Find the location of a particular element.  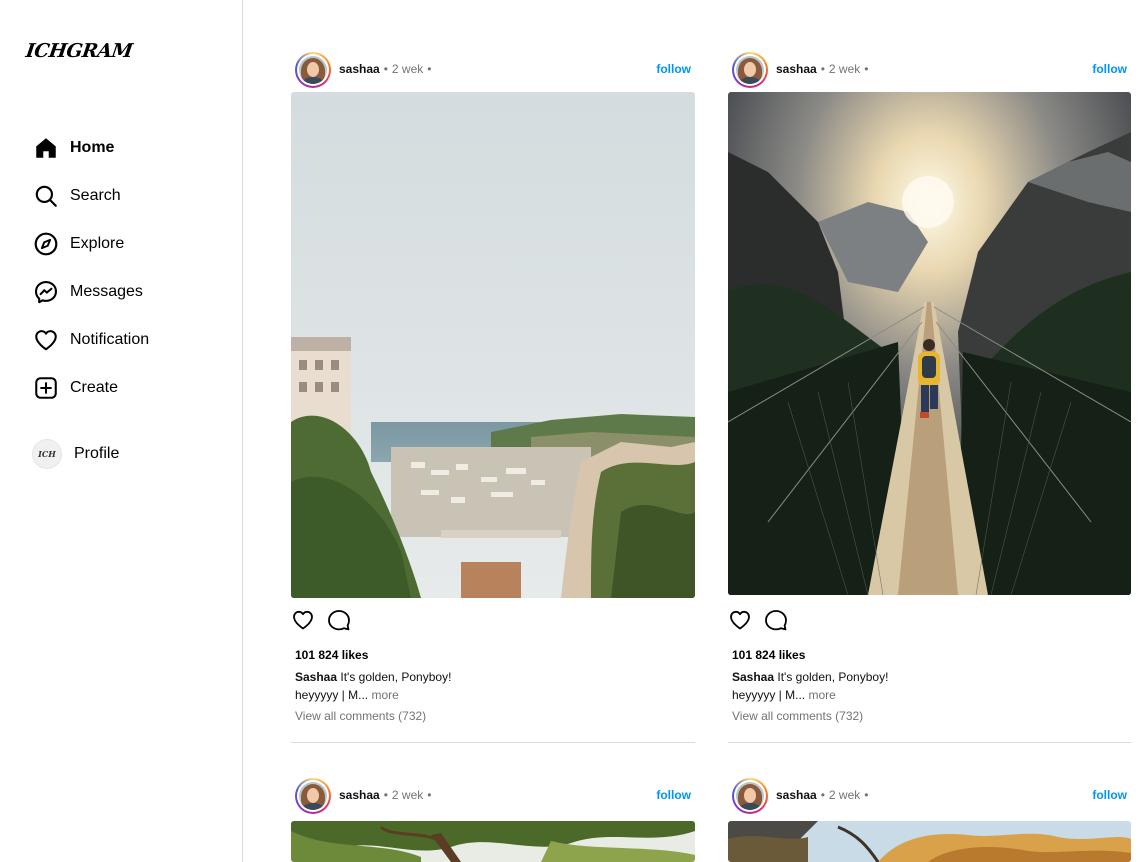

autumn-trees-photo is located at coordinates (929, 841).